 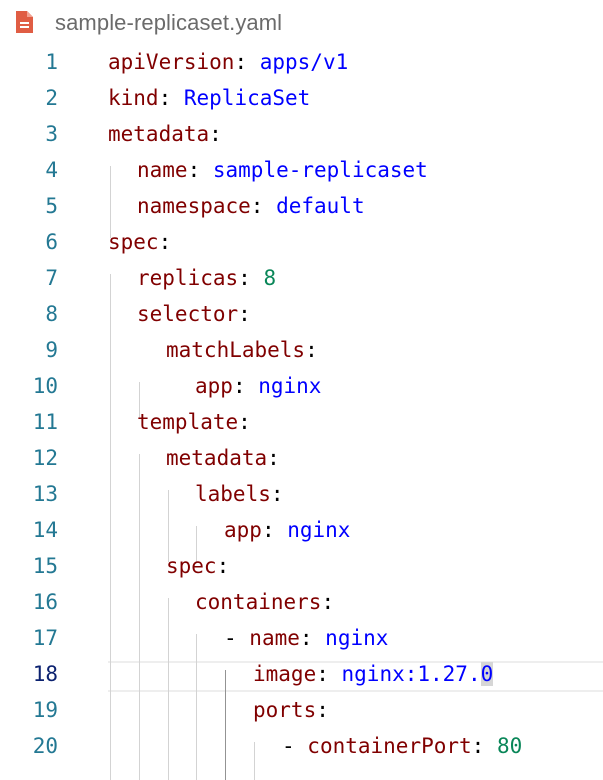 What do you see at coordinates (301, 242) in the screenshot?
I see `code-line: 6 spec:` at bounding box center [301, 242].